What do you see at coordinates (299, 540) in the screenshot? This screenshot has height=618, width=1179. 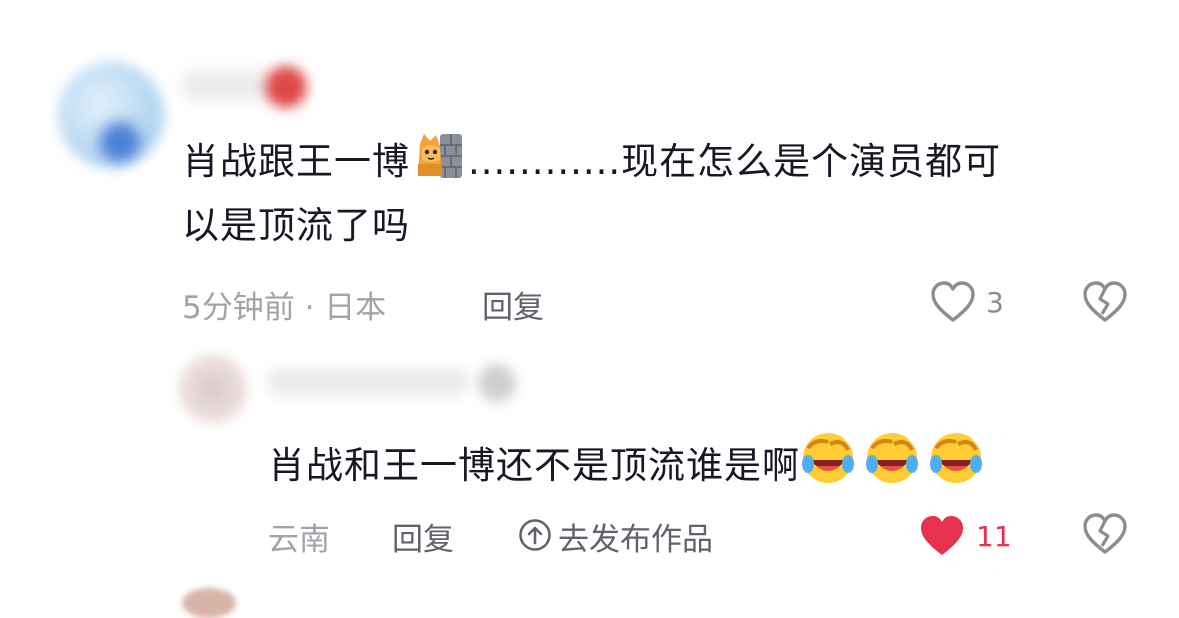 I see `reply-location: 云南` at bounding box center [299, 540].